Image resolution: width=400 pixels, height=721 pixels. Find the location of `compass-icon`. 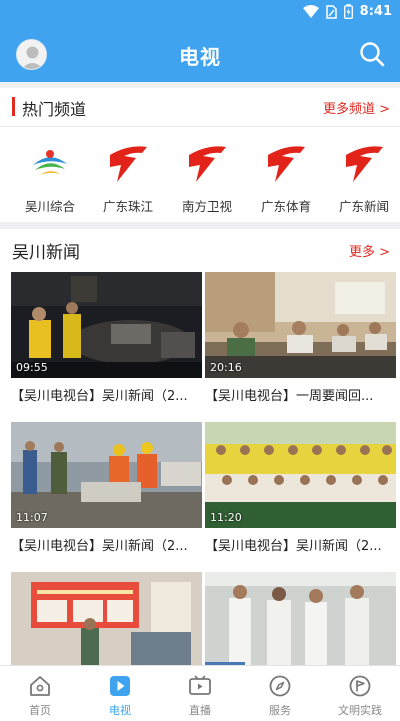

compass-icon is located at coordinates (280, 686).